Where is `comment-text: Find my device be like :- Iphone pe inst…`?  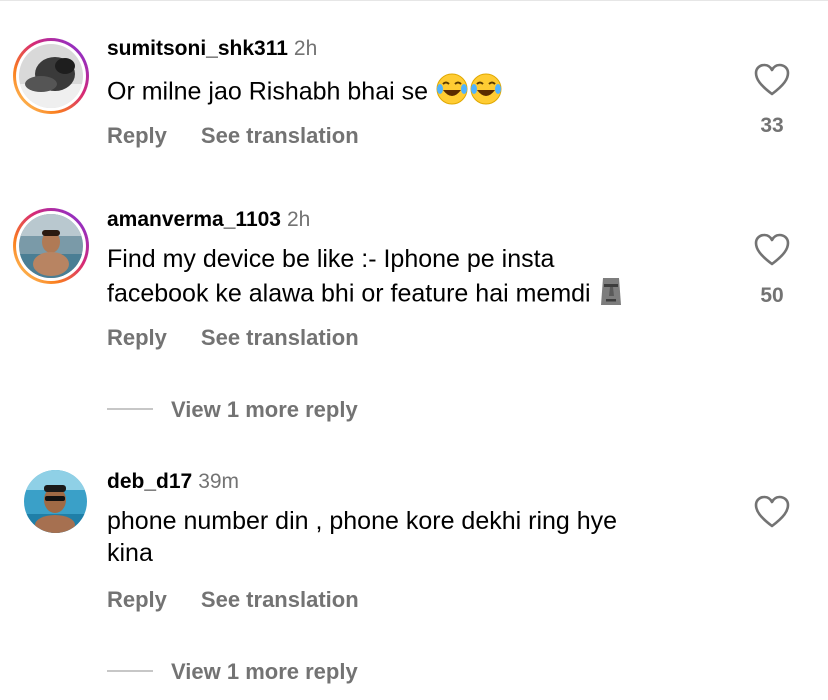 comment-text: Find my device be like :- Iphone pe inst… is located at coordinates (407, 279).